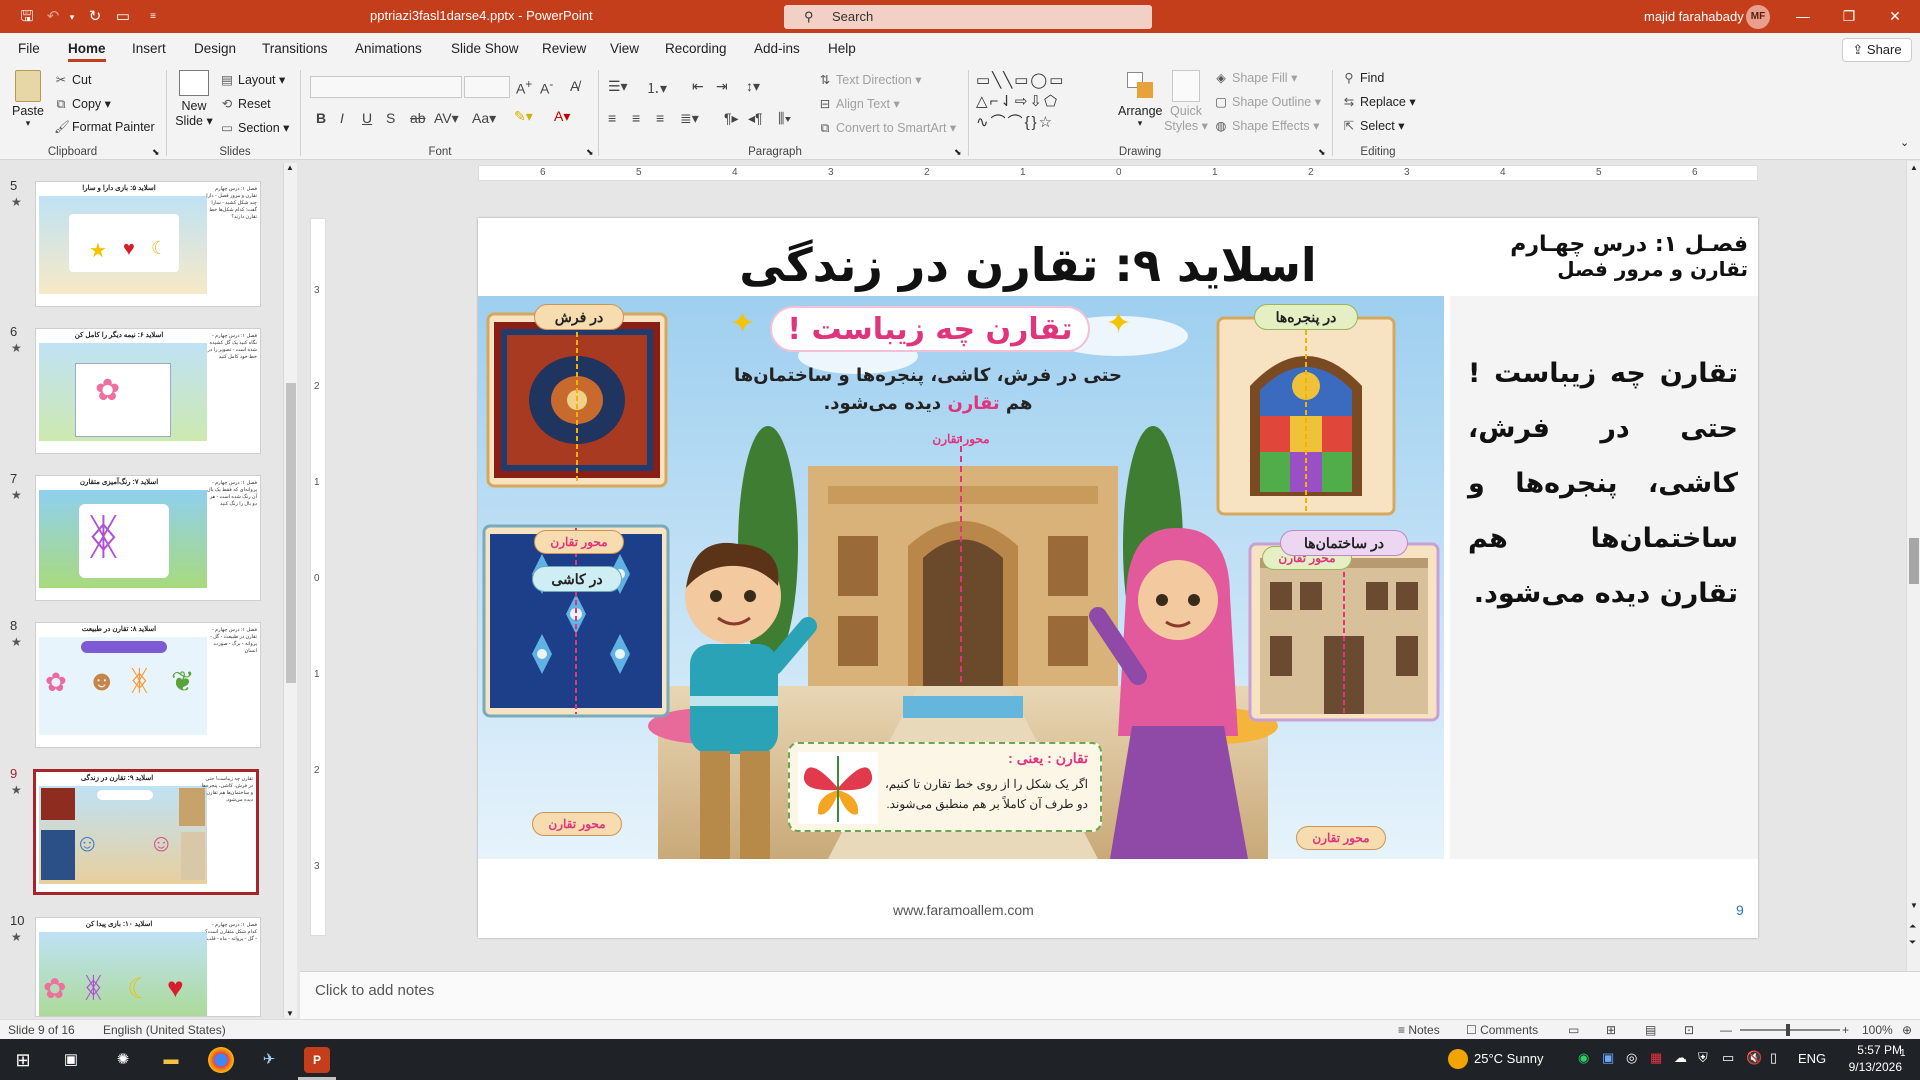 The height and width of the screenshot is (1080, 1920). Describe the element at coordinates (95, 17) in the screenshot. I see `redo-icon: ↻` at that location.